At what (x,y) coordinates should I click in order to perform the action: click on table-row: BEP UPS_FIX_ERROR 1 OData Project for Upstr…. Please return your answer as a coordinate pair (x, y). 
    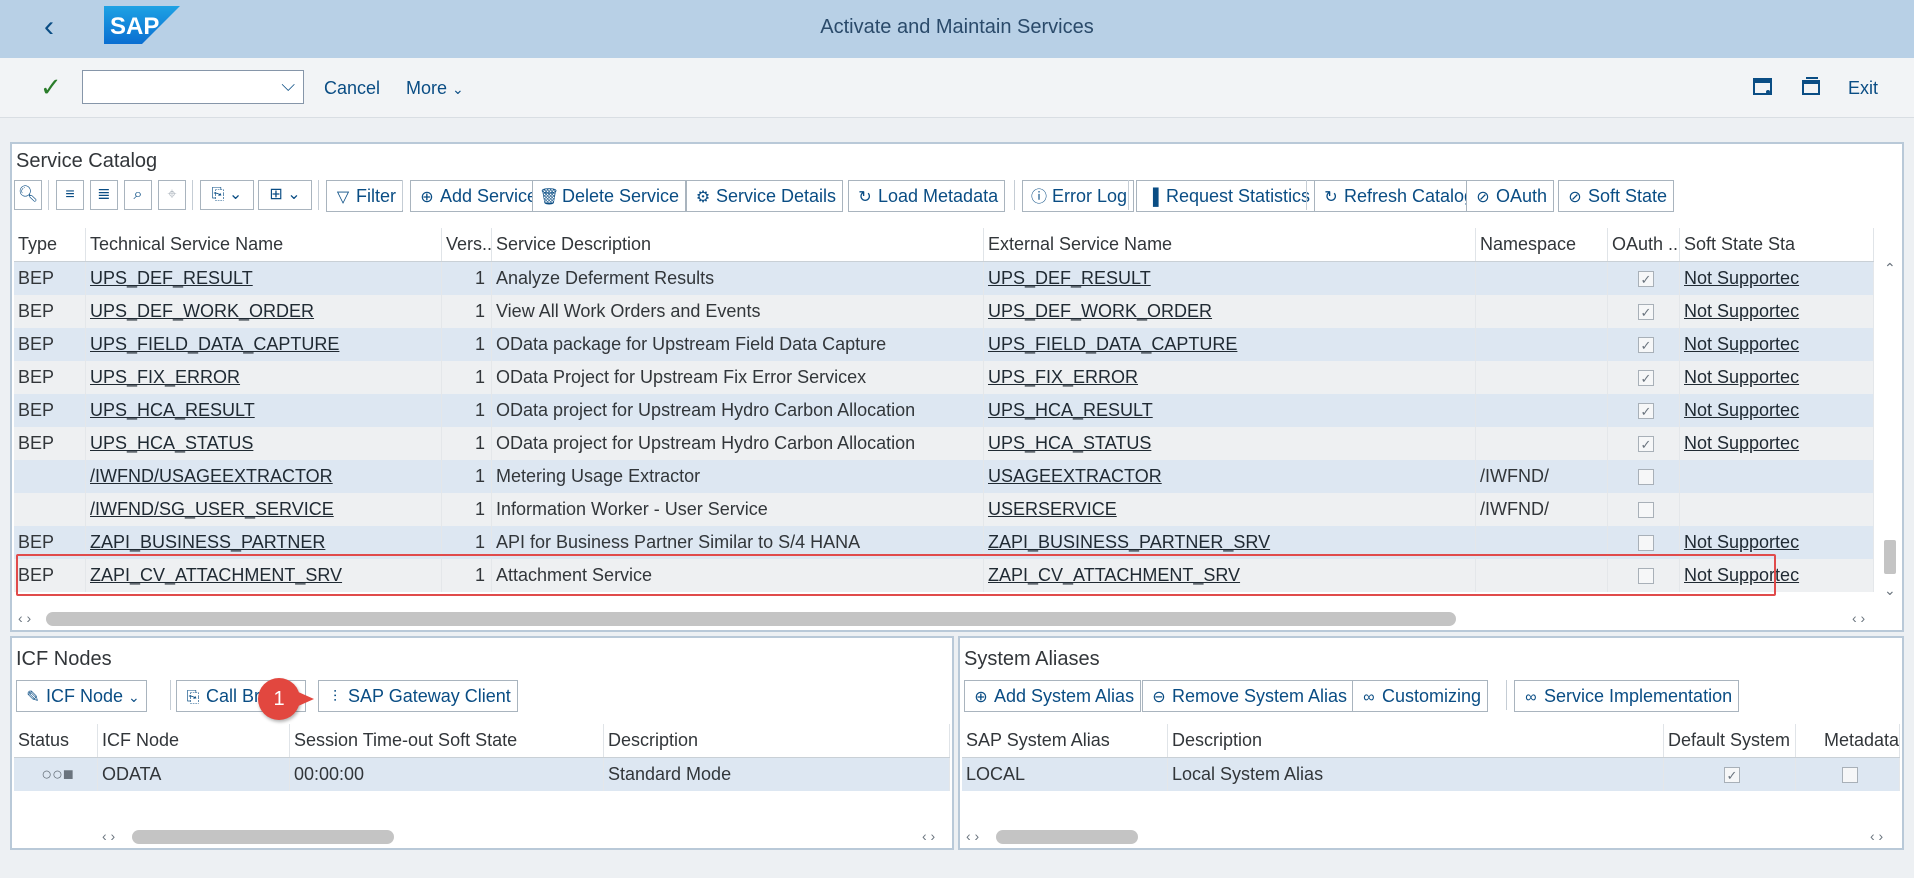
    Looking at the image, I should click on (944, 377).